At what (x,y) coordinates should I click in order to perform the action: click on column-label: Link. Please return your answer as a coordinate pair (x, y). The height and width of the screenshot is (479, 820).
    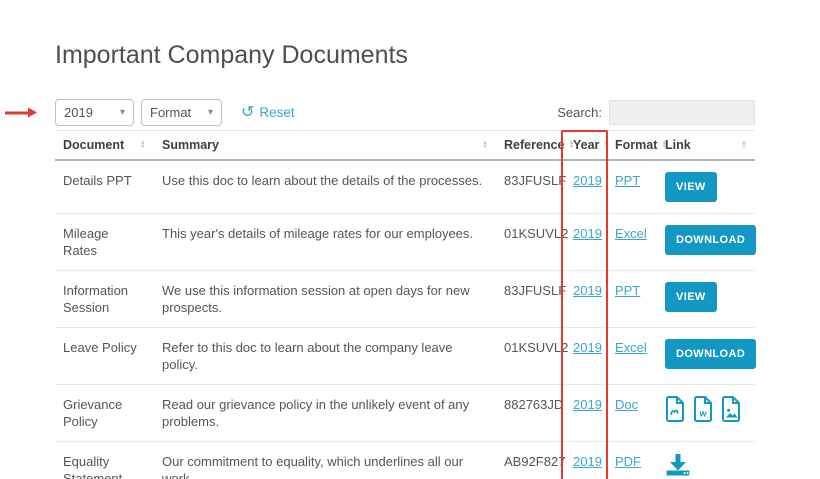
    Looking at the image, I should click on (678, 145).